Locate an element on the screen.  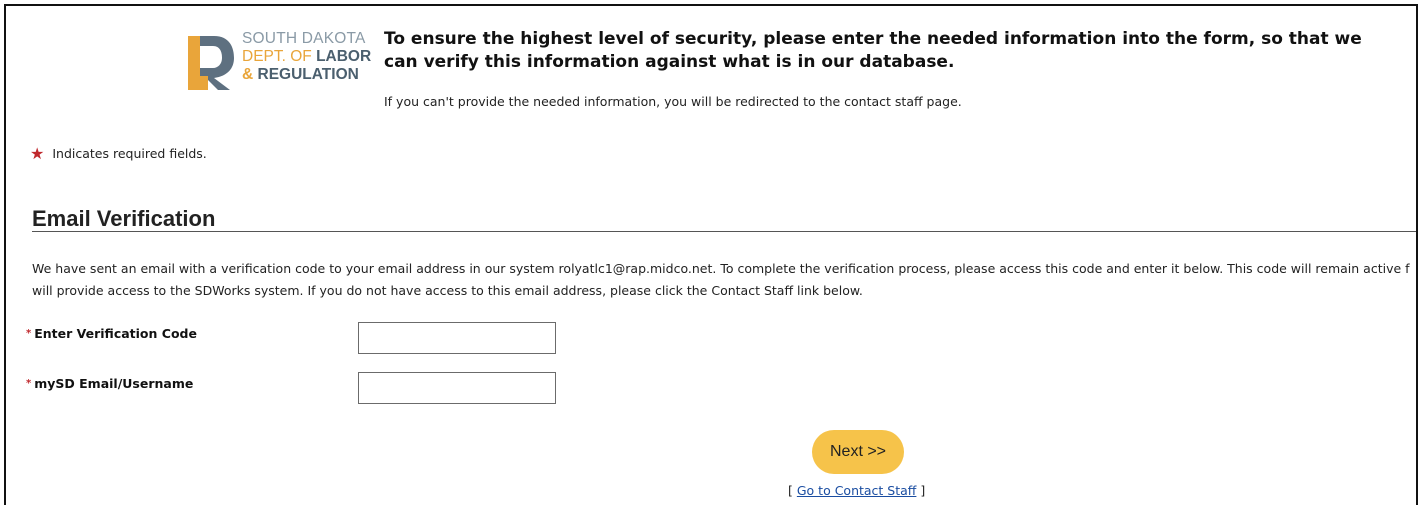
logo-regulation: REGULATION is located at coordinates (308, 74).